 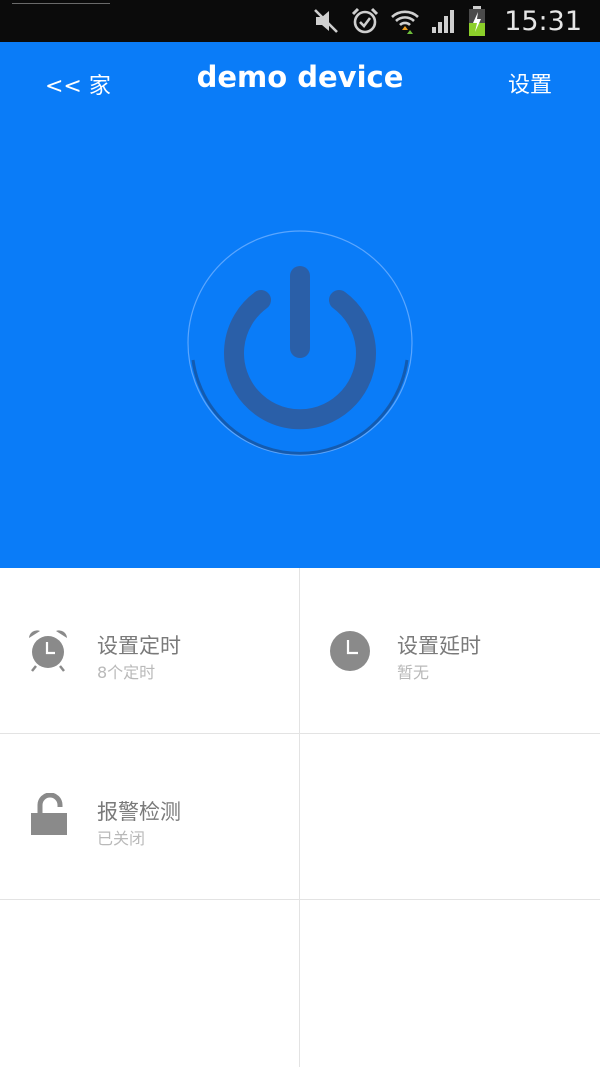 What do you see at coordinates (326, 21) in the screenshot?
I see `mute-icon` at bounding box center [326, 21].